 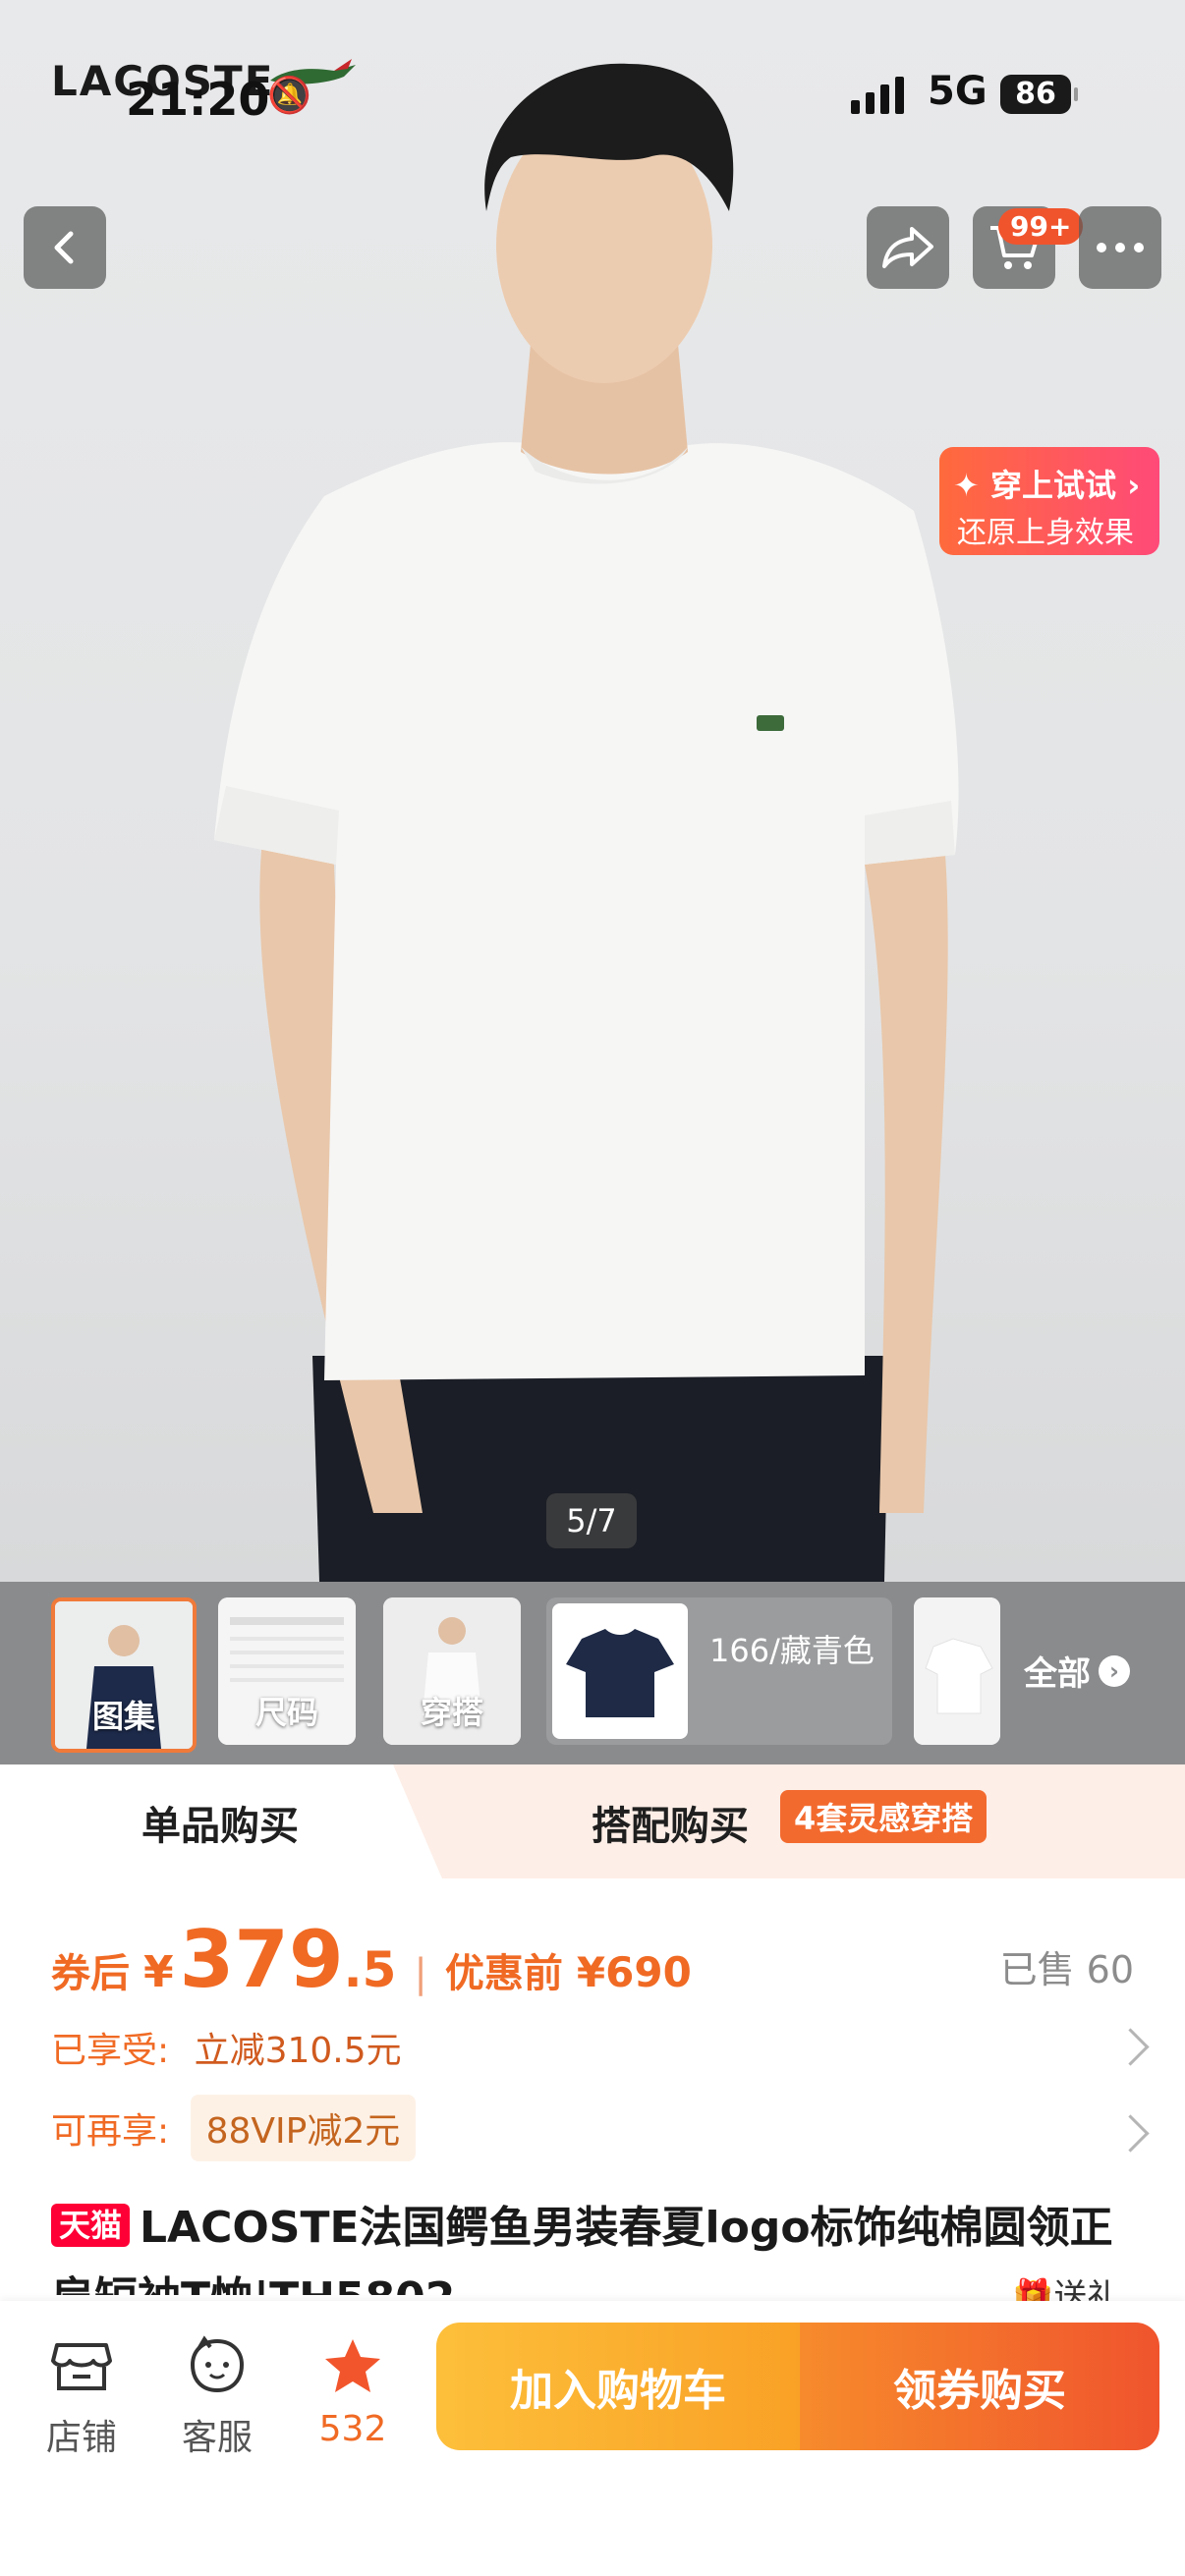 I want to click on try-on-title: ✦ 穿上试试 ›, so click(x=1047, y=485).